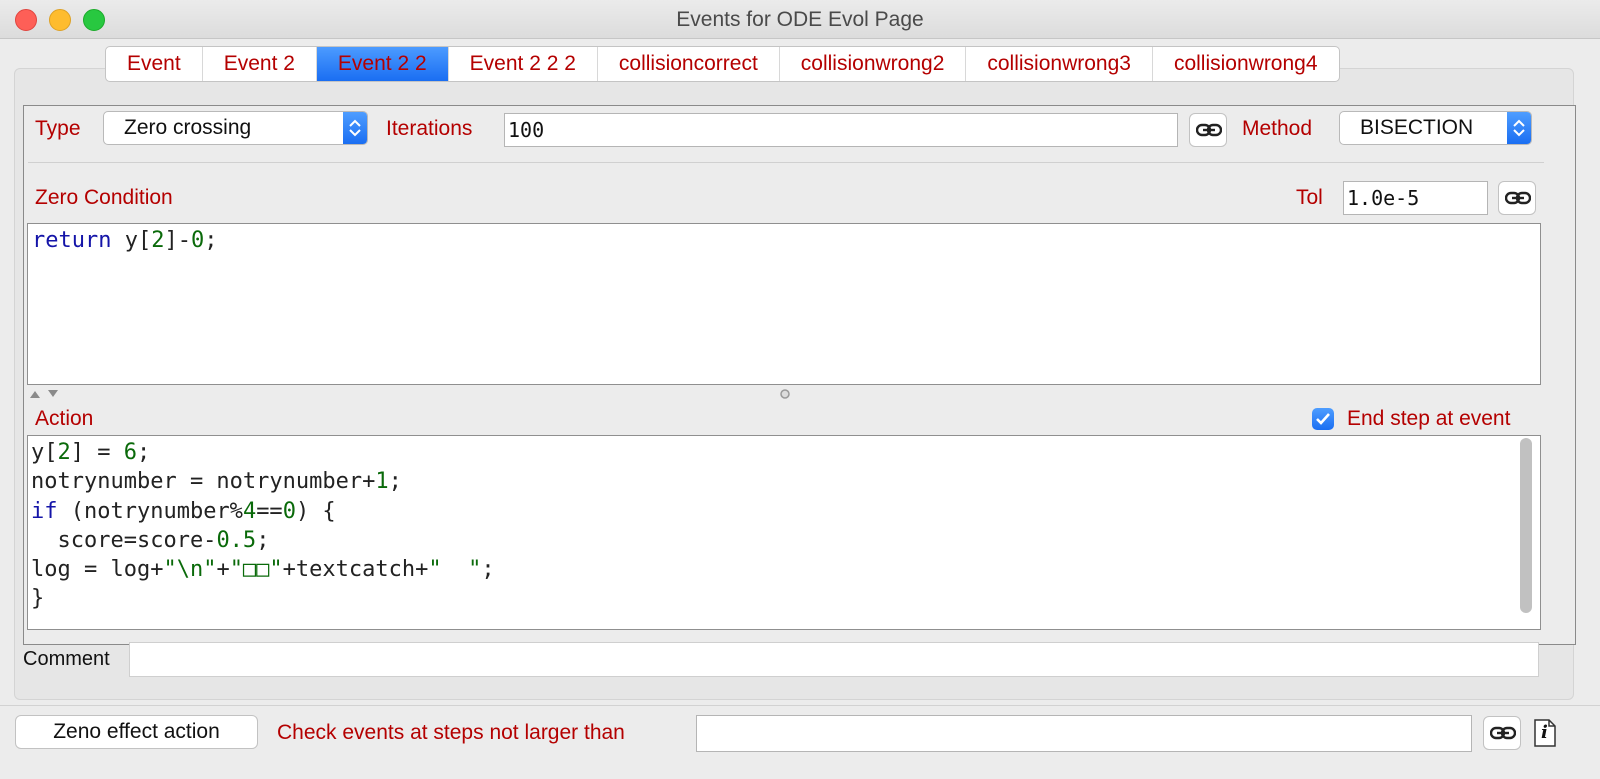  I want to click on zeno-effect-action-button: Zeno effect action, so click(136, 732).